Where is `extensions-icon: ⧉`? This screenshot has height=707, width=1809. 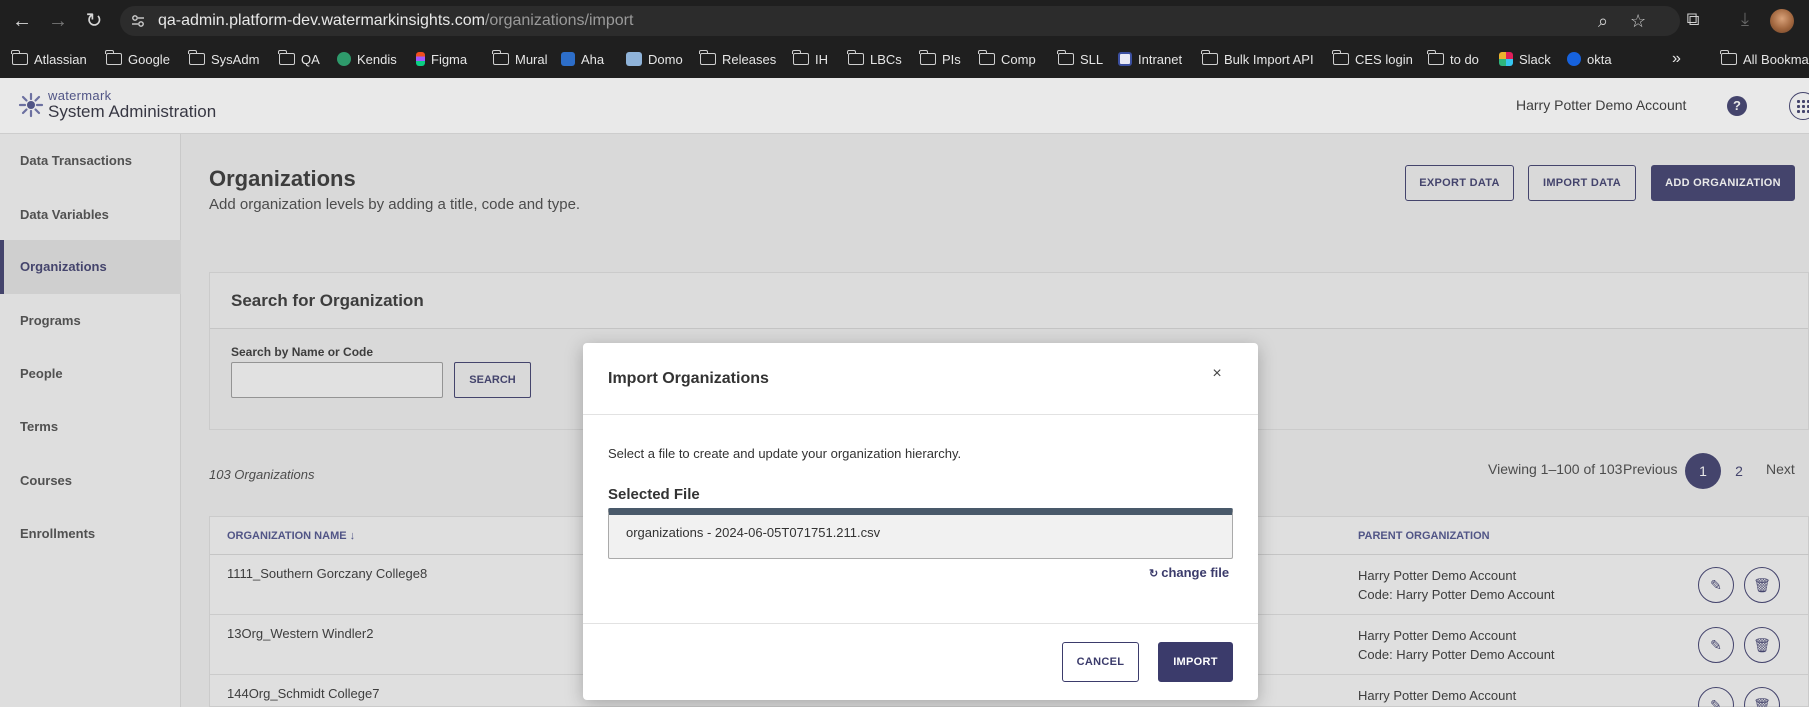 extensions-icon: ⧉ is located at coordinates (1693, 20).